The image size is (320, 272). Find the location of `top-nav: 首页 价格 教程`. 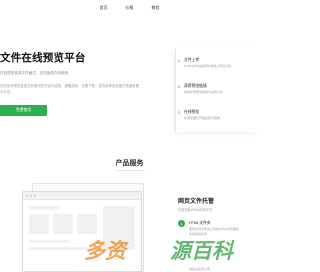

top-nav: 首页 价格 教程 is located at coordinates (129, 8).